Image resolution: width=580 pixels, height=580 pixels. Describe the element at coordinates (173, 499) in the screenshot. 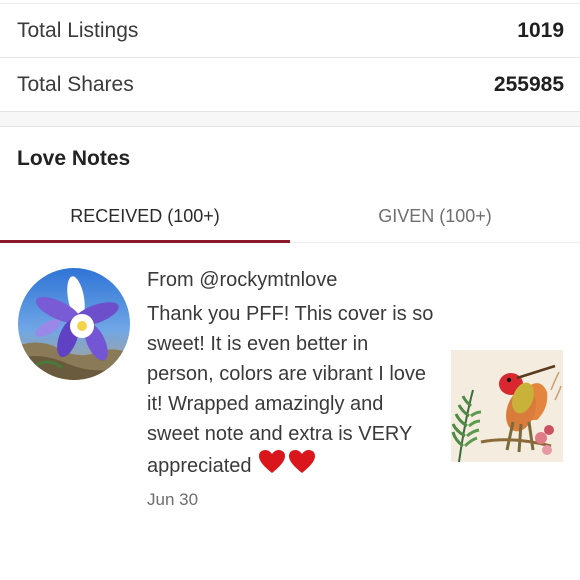

I see `note-date: Jun 30` at that location.